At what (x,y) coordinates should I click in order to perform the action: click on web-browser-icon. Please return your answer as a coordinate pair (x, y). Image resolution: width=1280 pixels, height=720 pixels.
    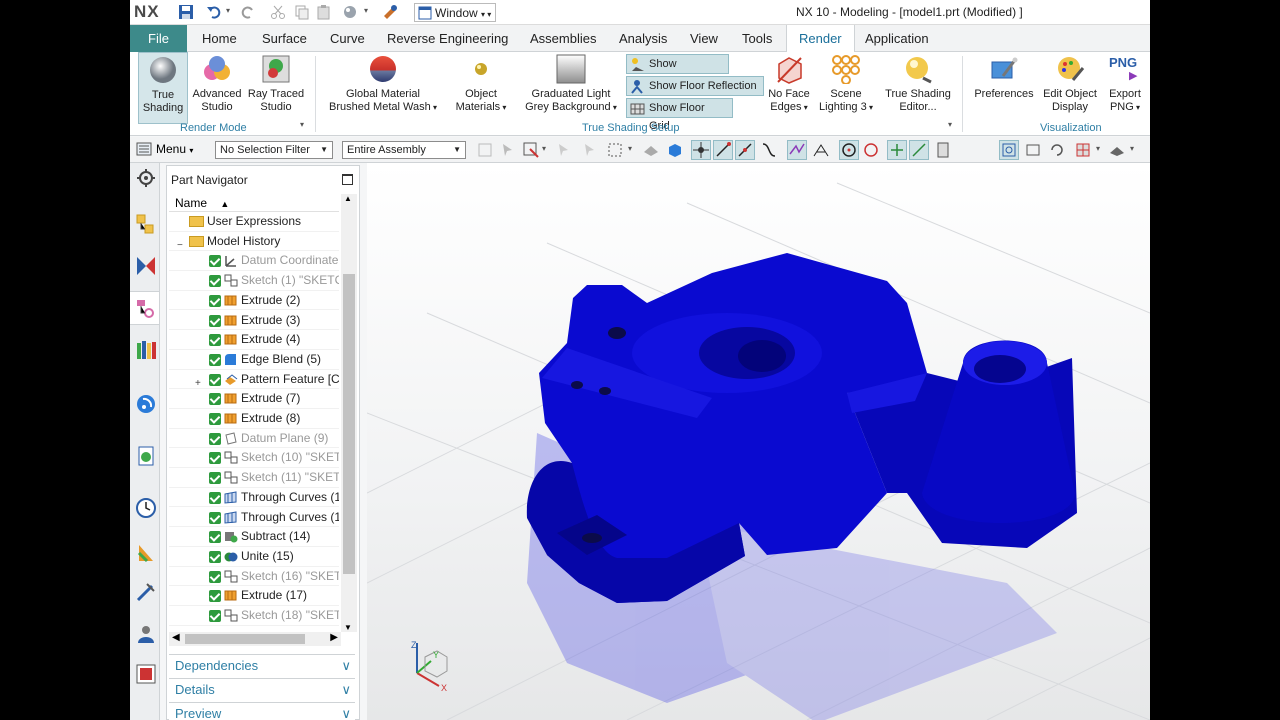
    Looking at the image, I should click on (146, 456).